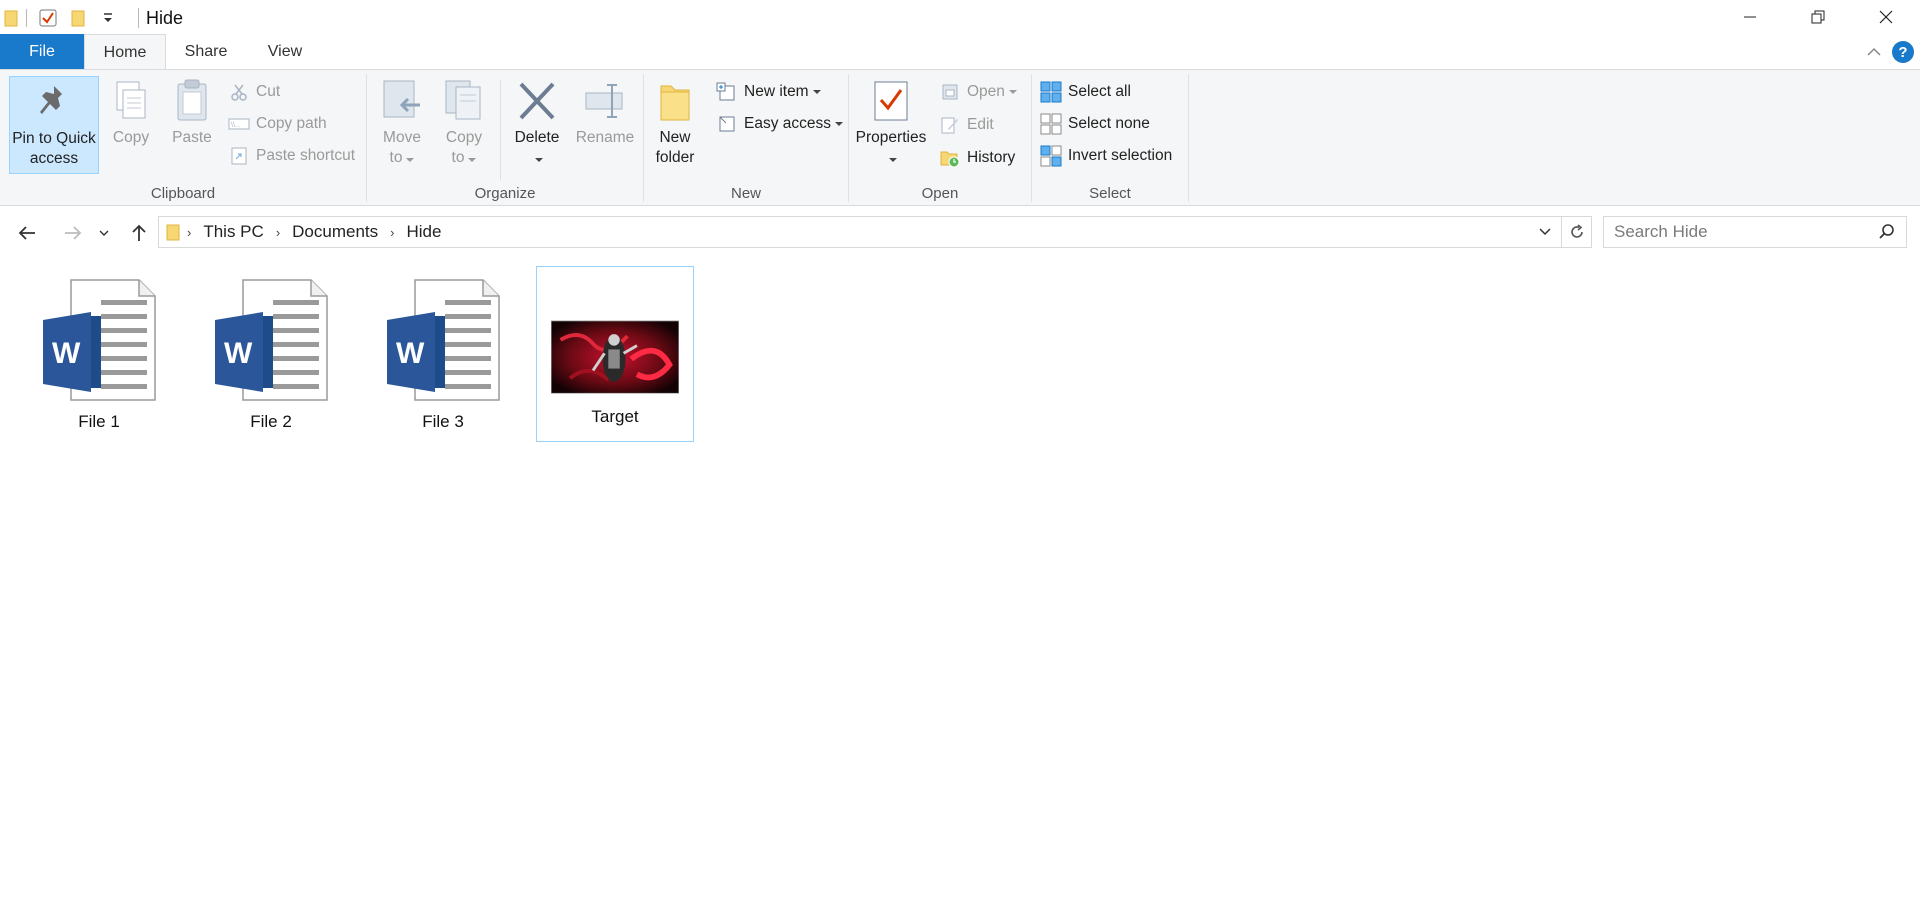  I want to click on up-button, so click(139, 233).